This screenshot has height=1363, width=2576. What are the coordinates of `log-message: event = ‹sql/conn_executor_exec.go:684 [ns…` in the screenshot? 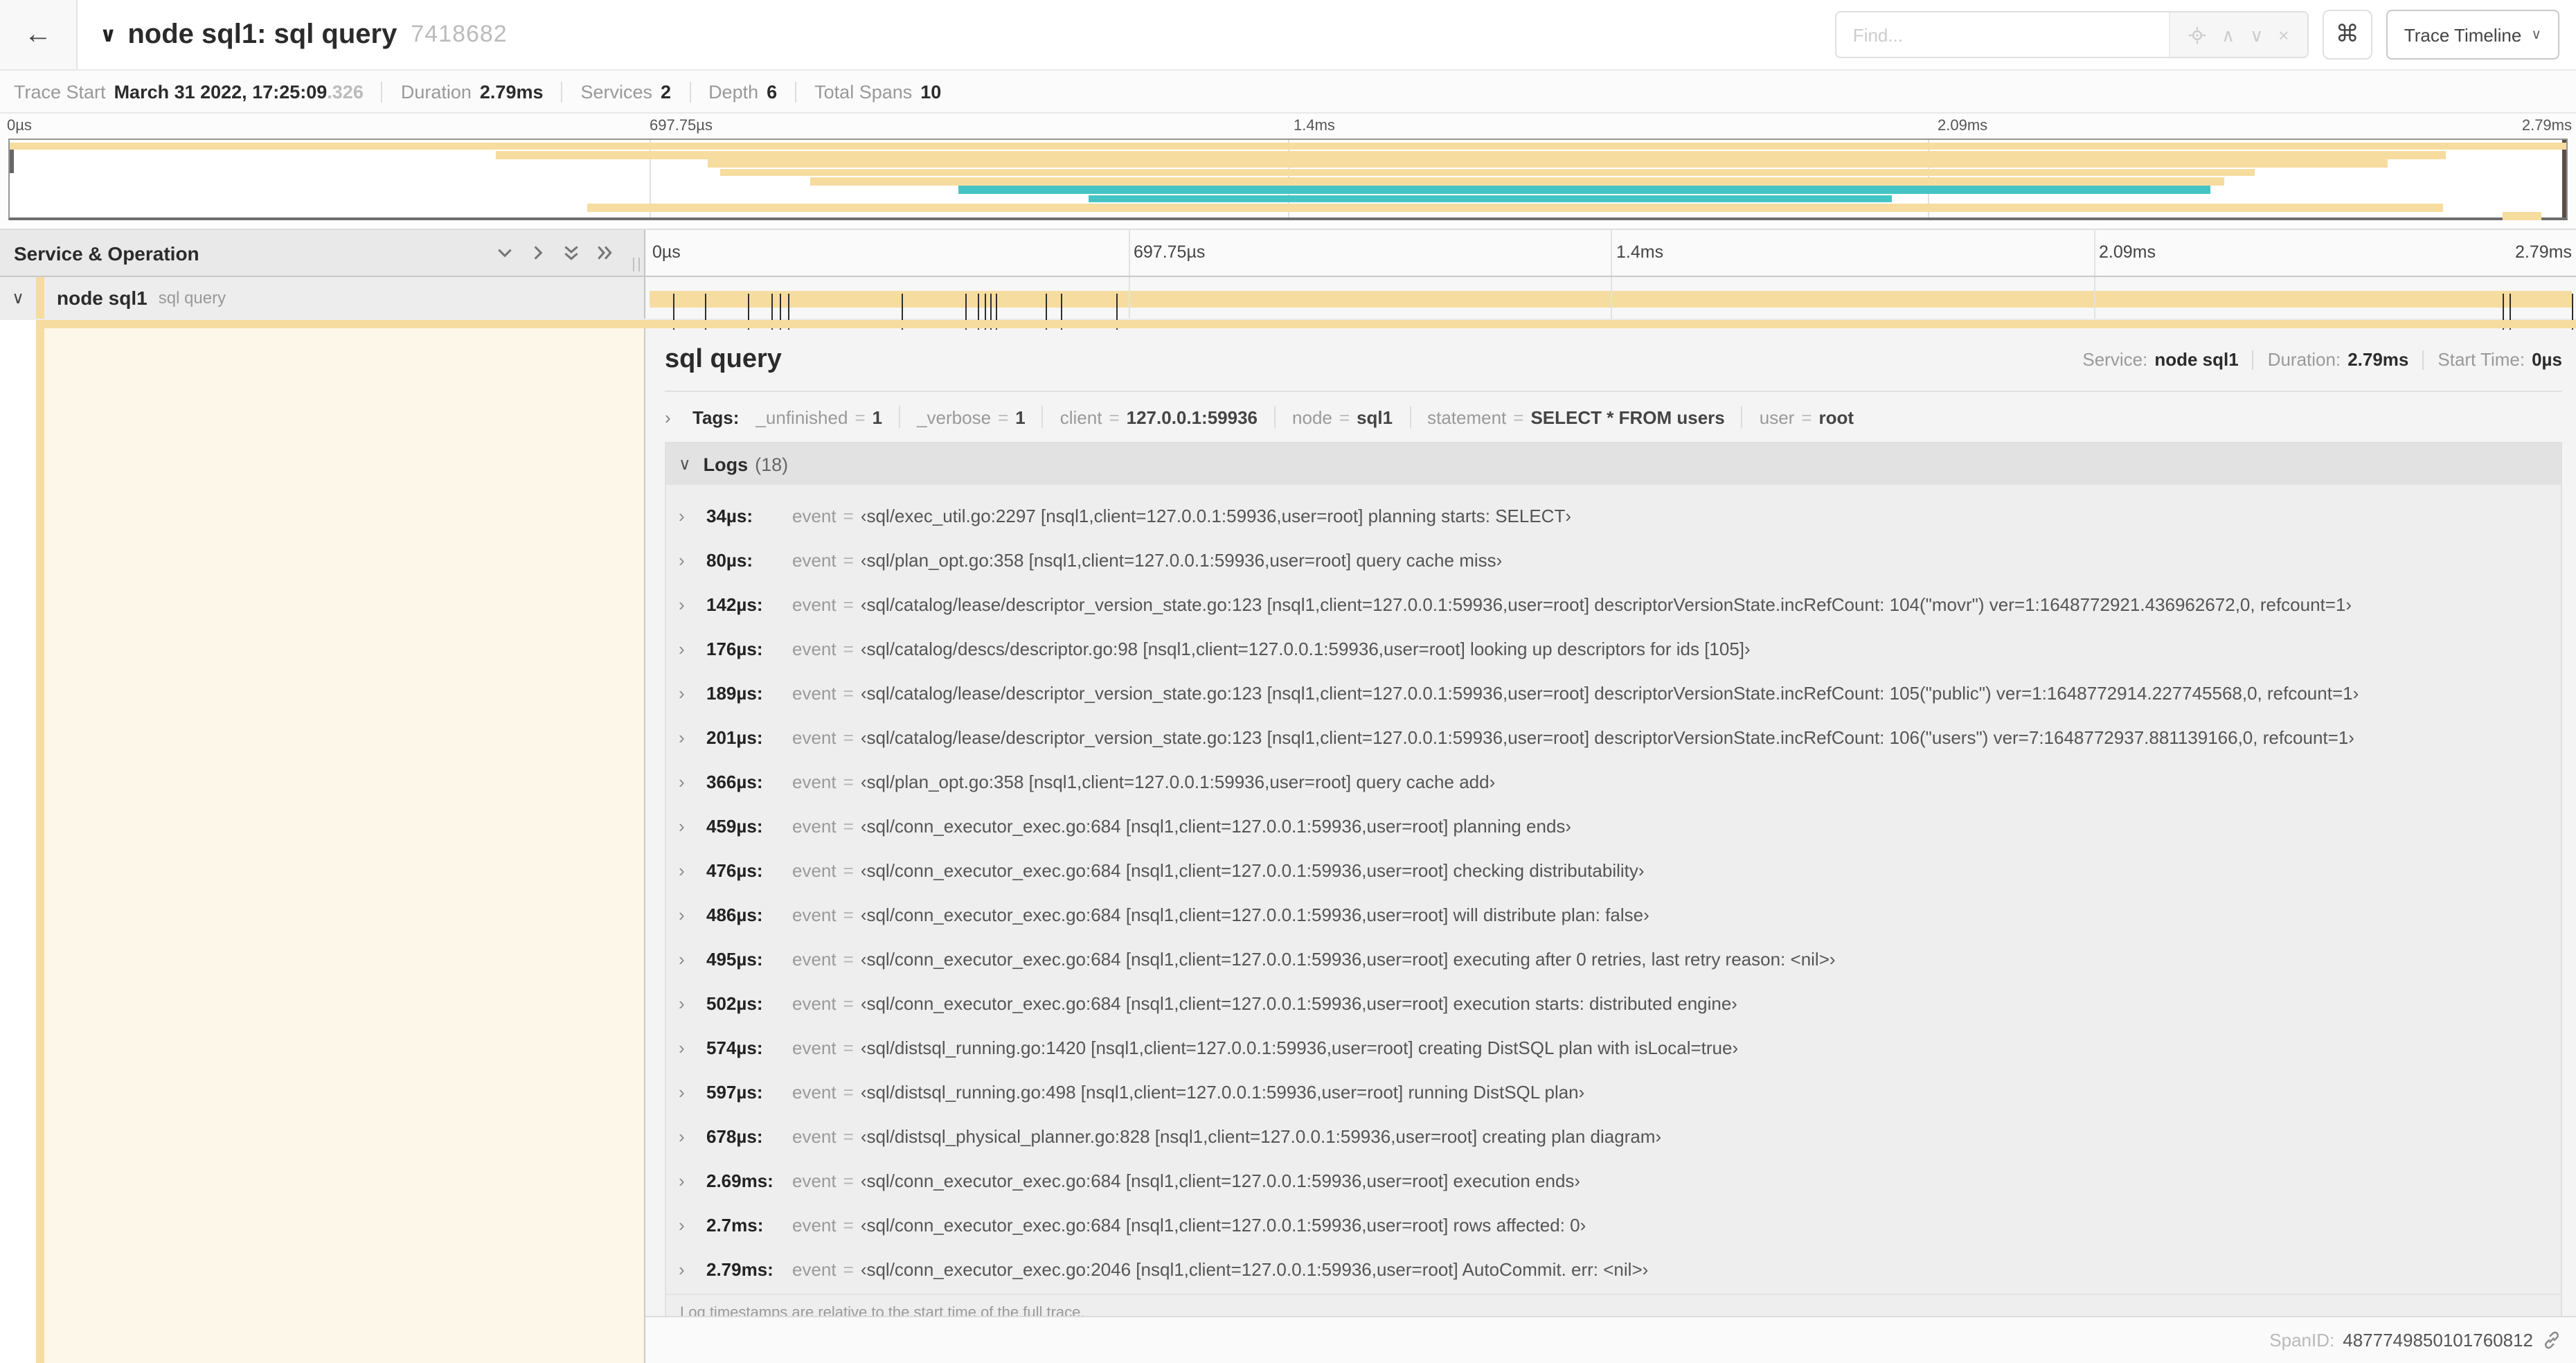 It's located at (1676, 870).